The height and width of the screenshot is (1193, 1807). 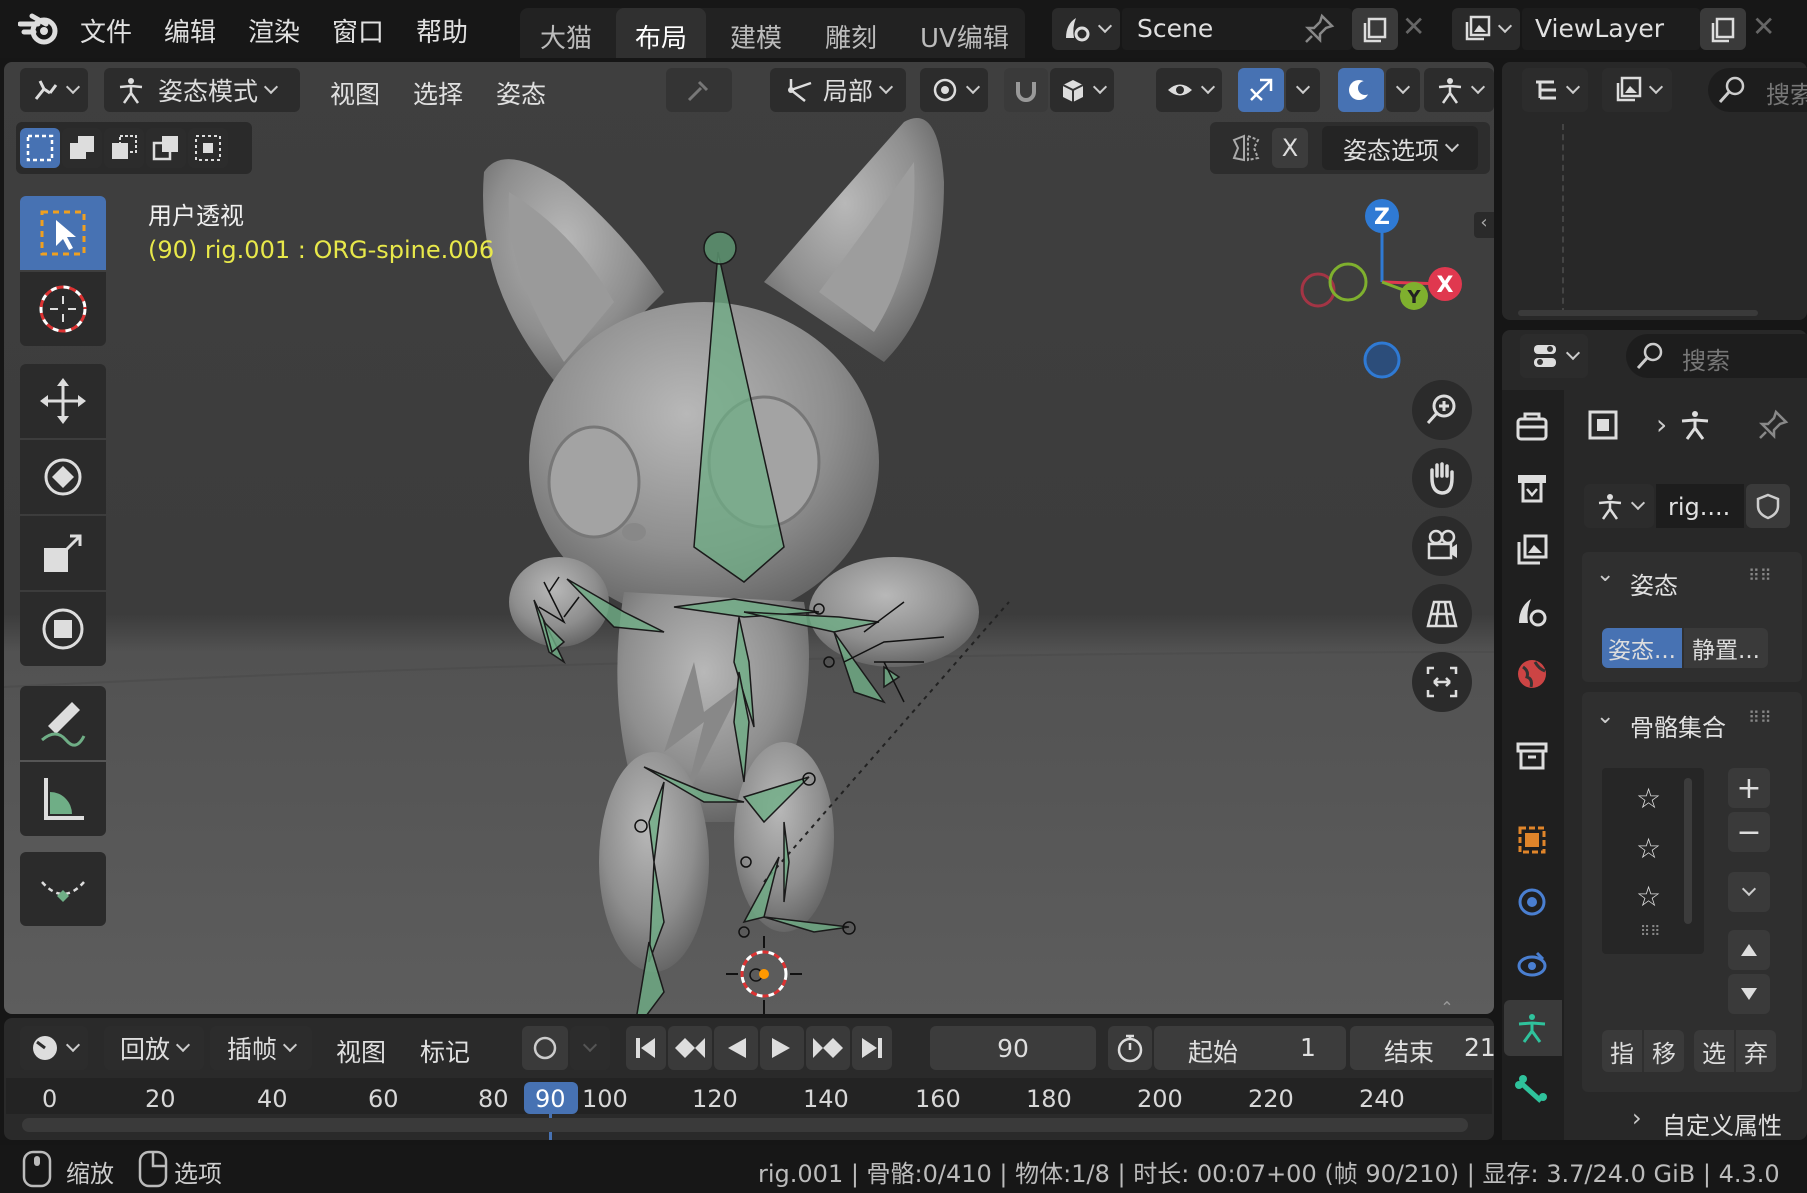 What do you see at coordinates (1532, 1090) in the screenshot?
I see `tab-bone` at bounding box center [1532, 1090].